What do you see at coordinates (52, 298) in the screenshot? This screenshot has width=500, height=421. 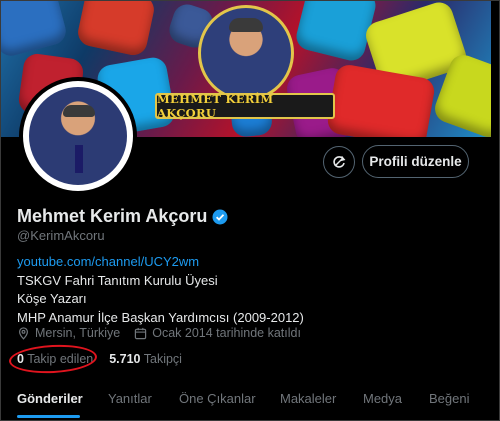 I see `bio-line: Köşe Yazarı` at bounding box center [52, 298].